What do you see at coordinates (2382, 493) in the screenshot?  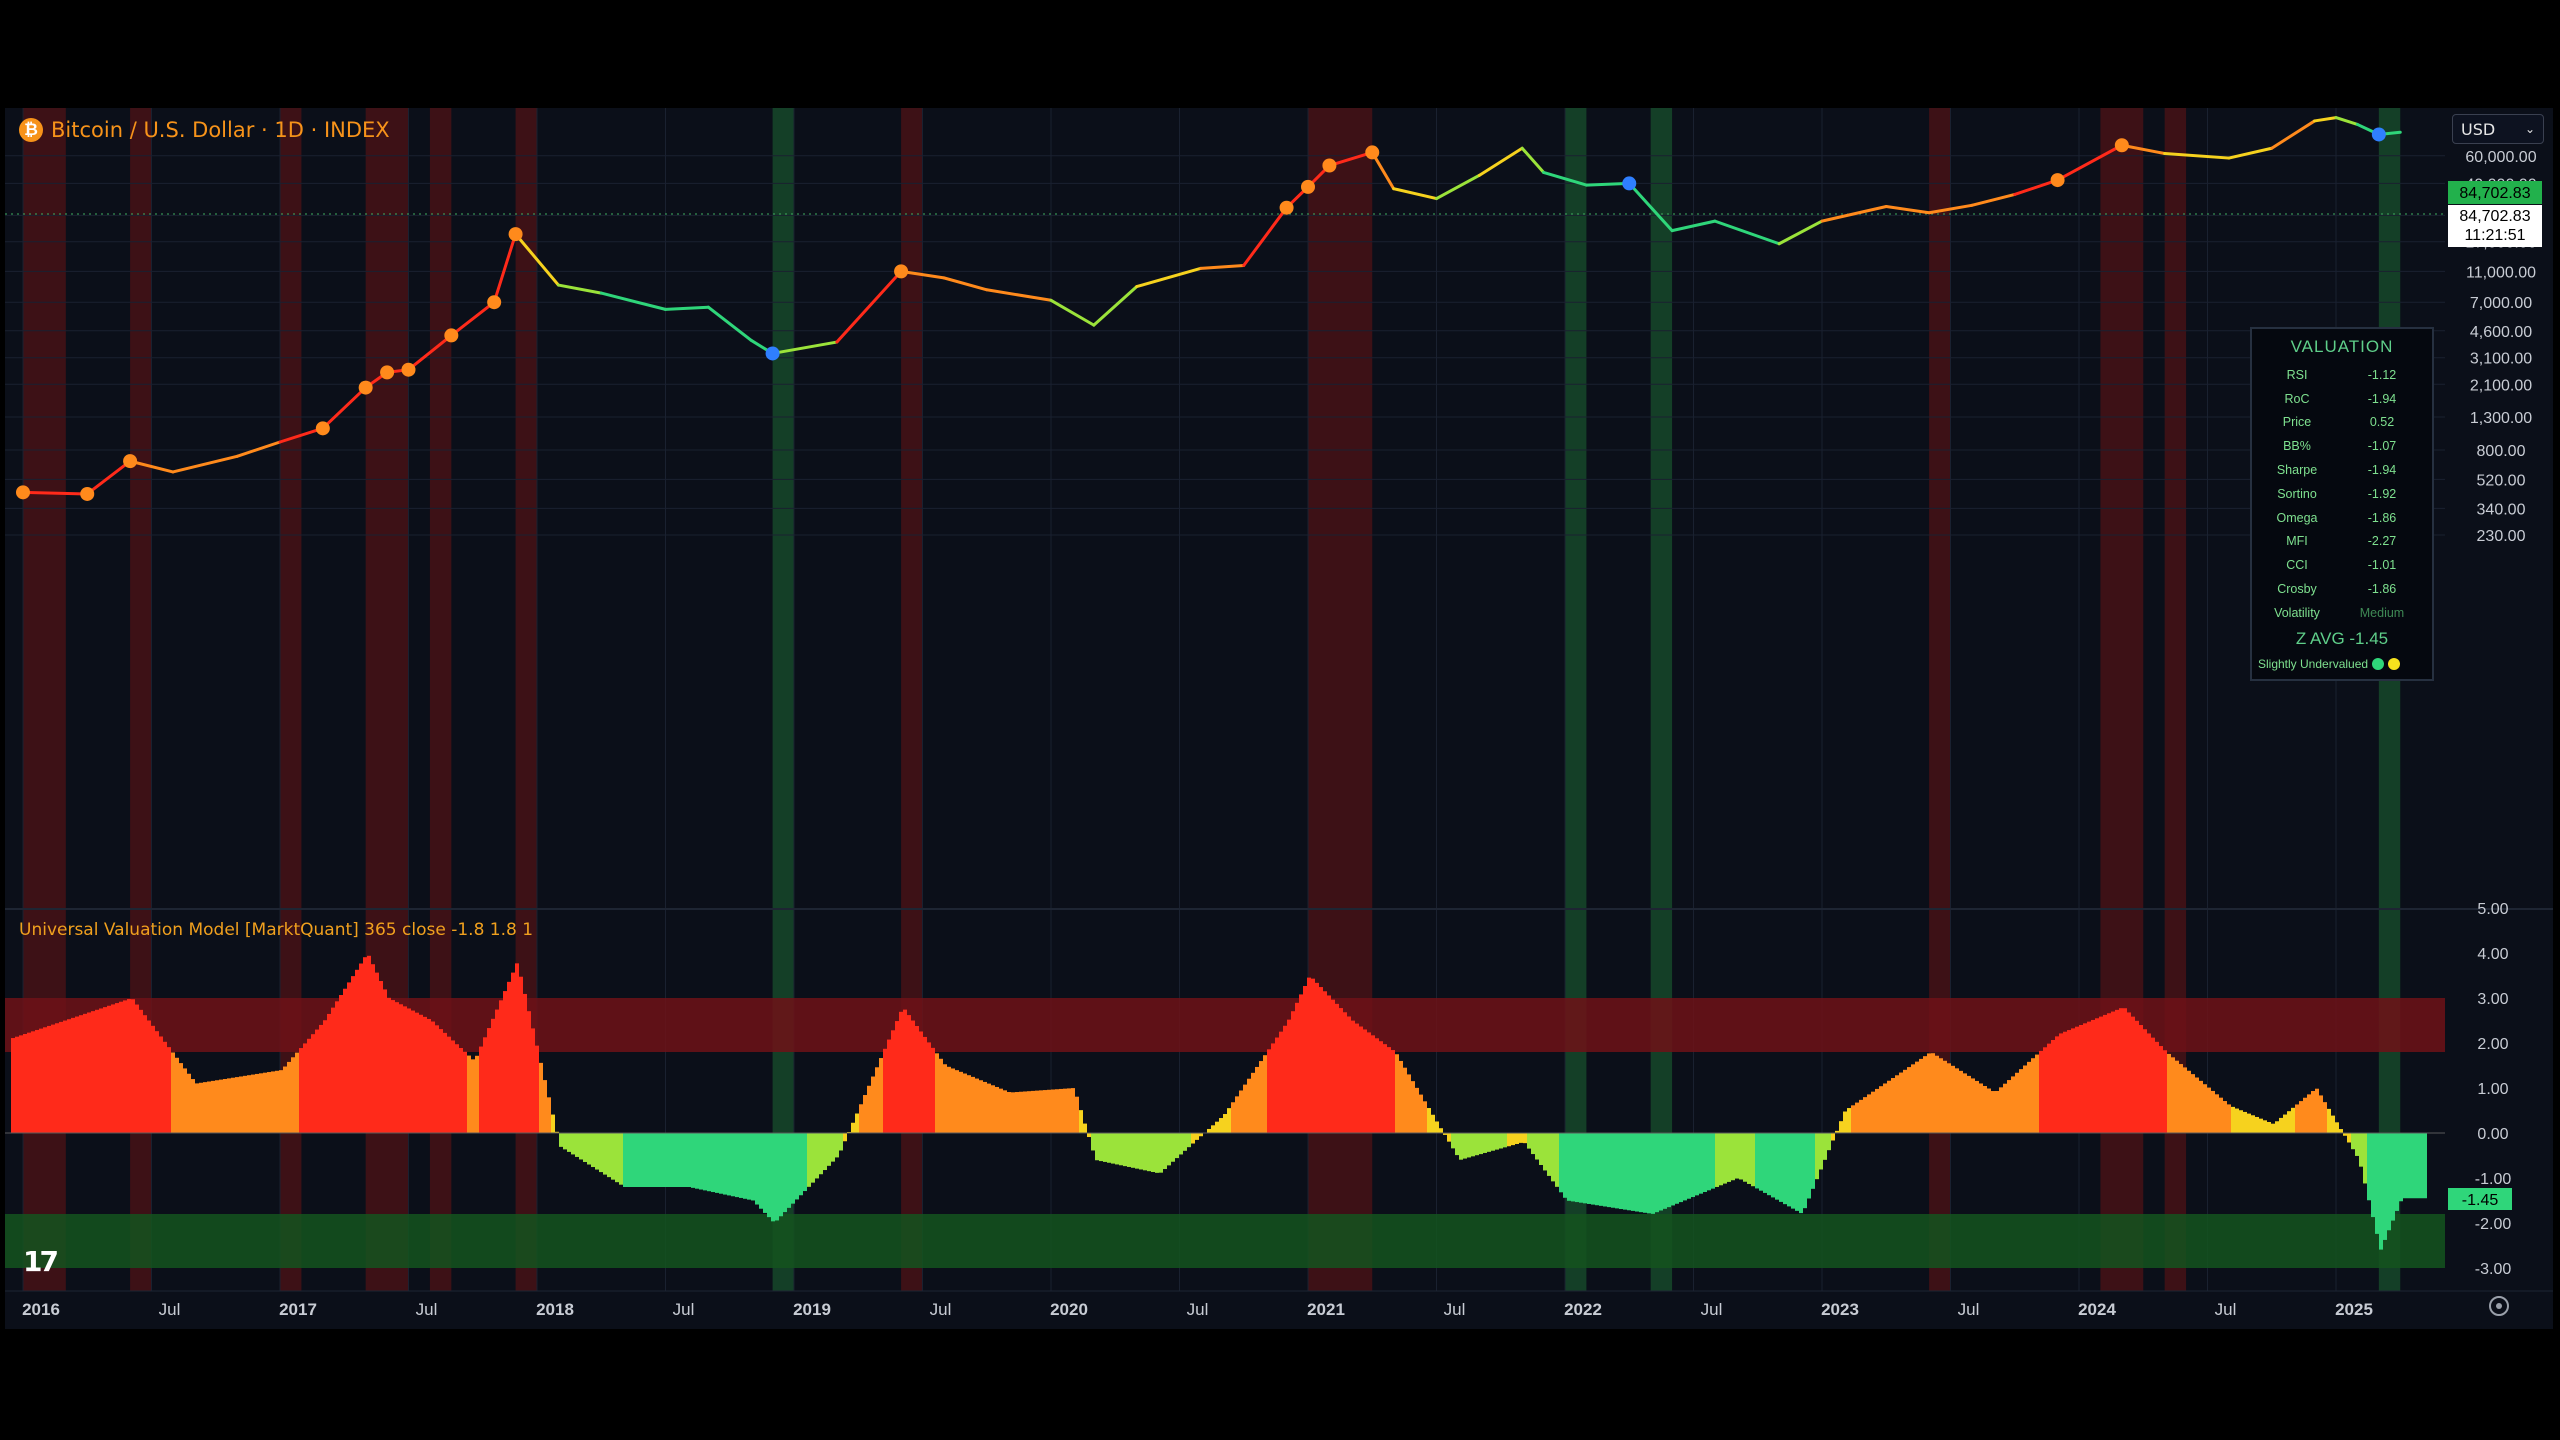 I see `valuation-value: -1.92` at bounding box center [2382, 493].